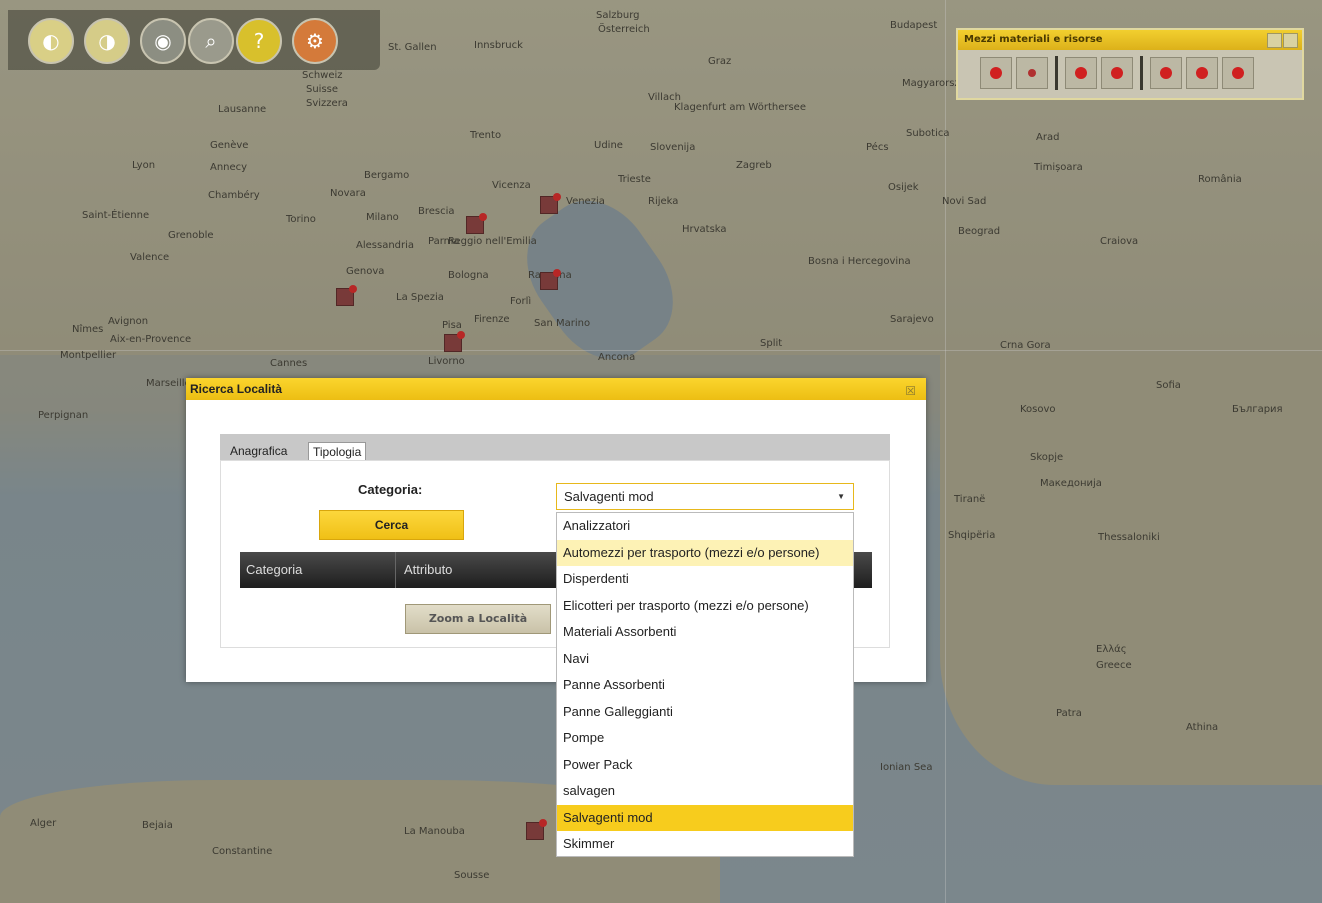 Image resolution: width=1322 pixels, height=903 pixels. I want to click on map-place-label: Lyon, so click(144, 165).